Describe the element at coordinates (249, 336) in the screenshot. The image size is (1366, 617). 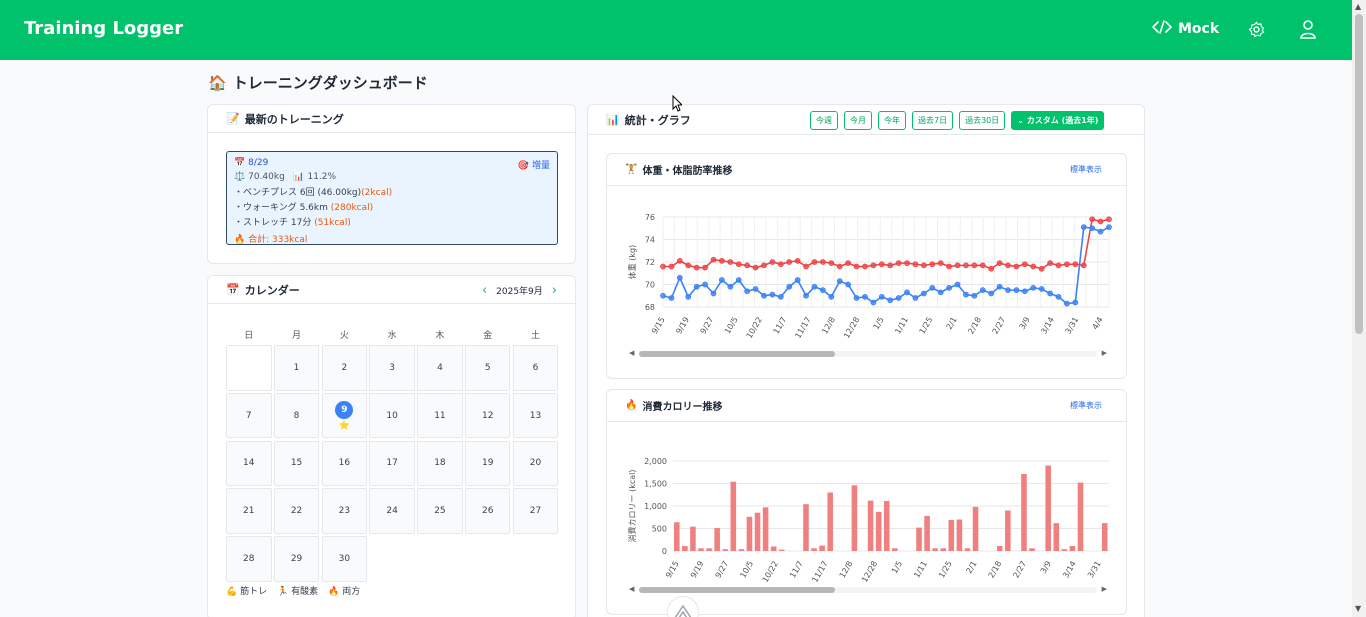
I see `weekday-label: 日` at that location.